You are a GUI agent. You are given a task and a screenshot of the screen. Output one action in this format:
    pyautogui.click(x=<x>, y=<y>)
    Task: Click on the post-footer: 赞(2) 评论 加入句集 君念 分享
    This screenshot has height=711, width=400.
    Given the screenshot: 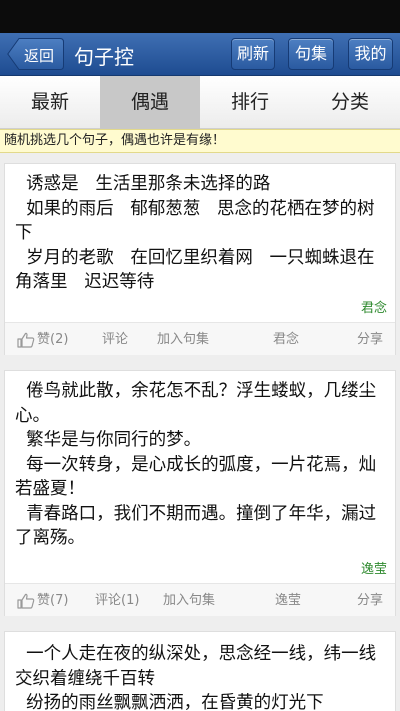 What is the action you would take?
    pyautogui.click(x=200, y=338)
    